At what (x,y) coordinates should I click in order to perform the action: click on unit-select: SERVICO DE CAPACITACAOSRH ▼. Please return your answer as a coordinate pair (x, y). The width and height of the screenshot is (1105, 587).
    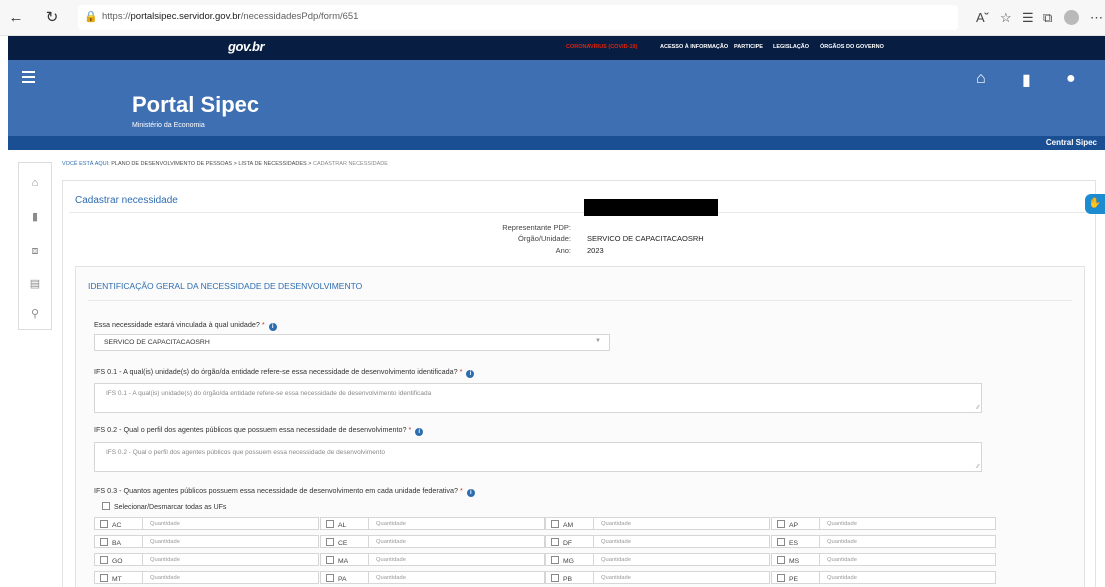
    Looking at the image, I should click on (352, 342).